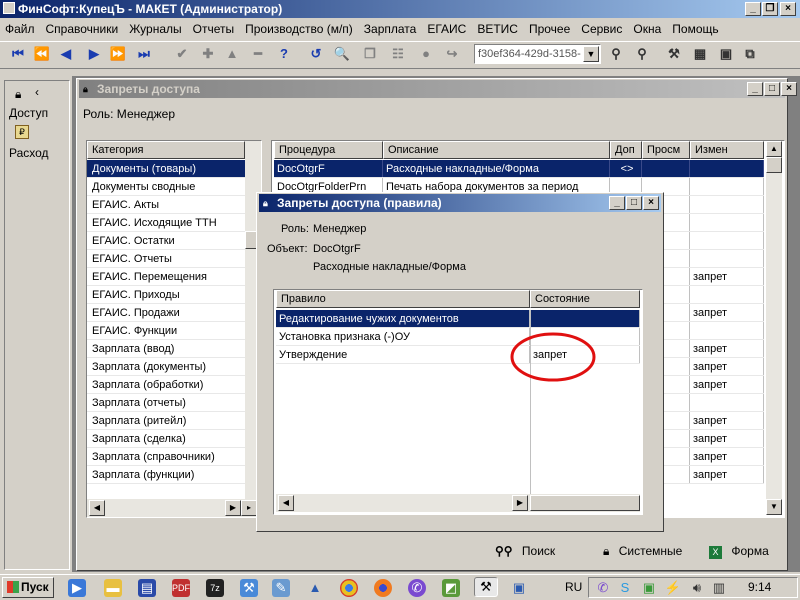 The image size is (800, 600). I want to click on proc-header-izmen: Измен, so click(727, 150).